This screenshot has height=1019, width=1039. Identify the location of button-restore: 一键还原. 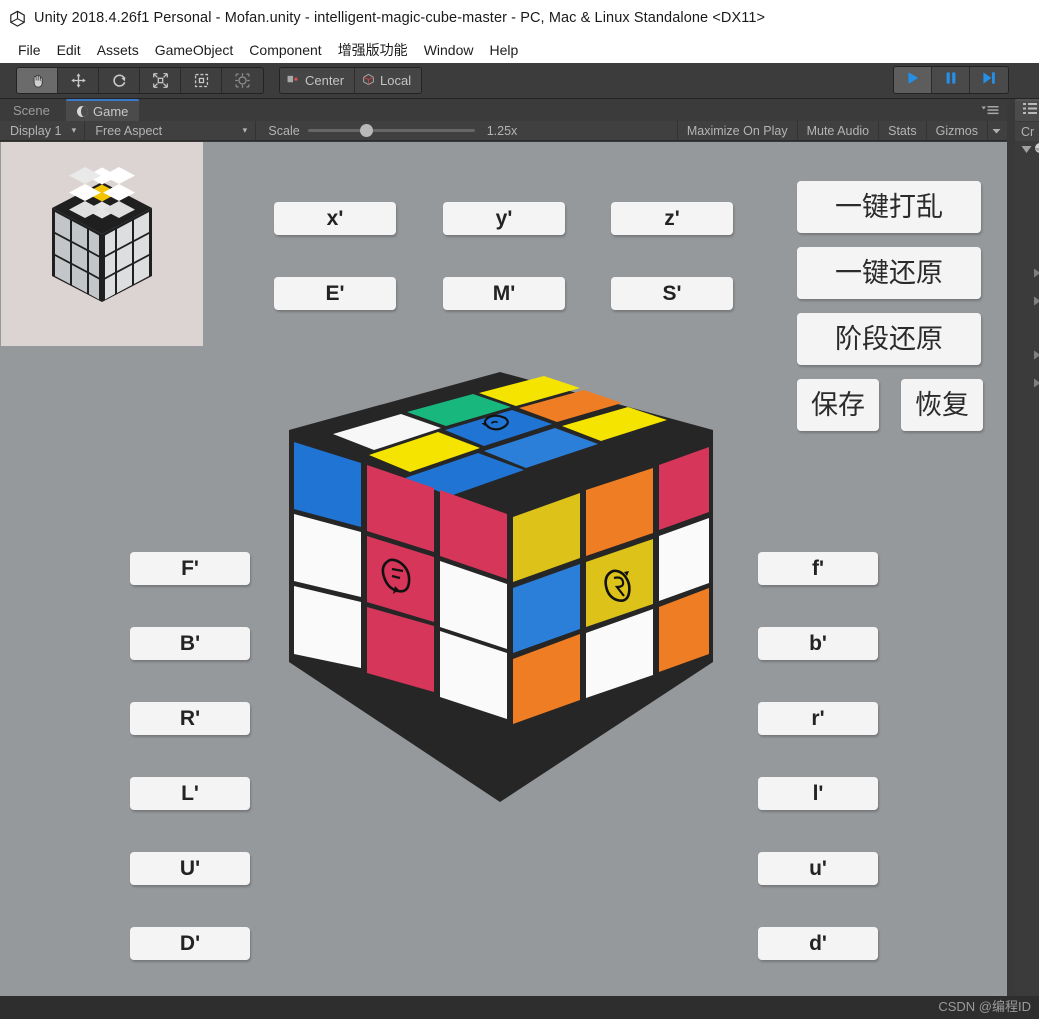
(889, 273).